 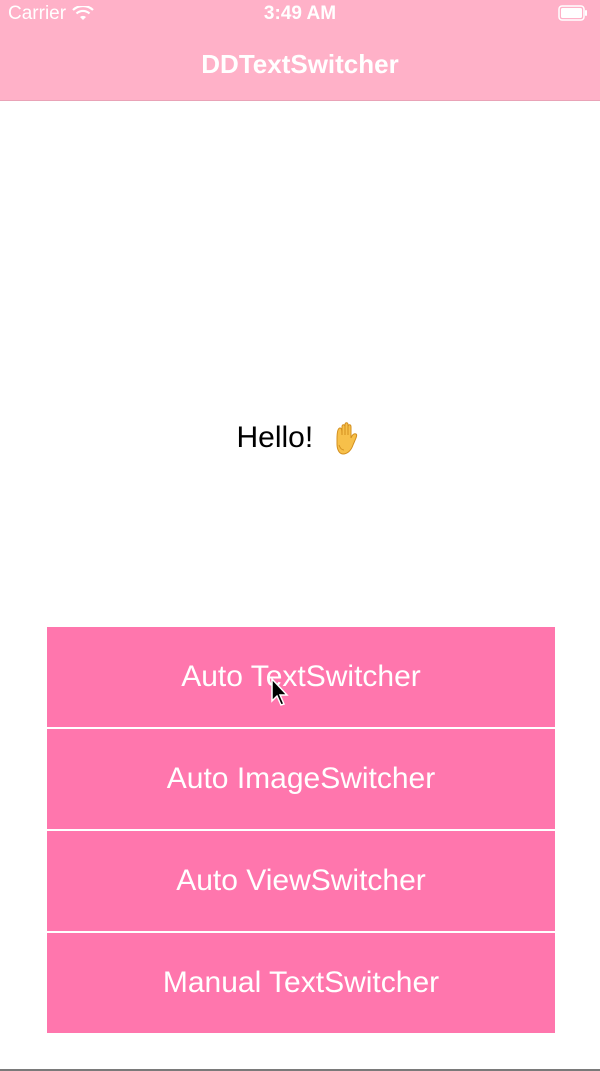 I want to click on navigation-bar: DDTextSwitcher, so click(x=300, y=64).